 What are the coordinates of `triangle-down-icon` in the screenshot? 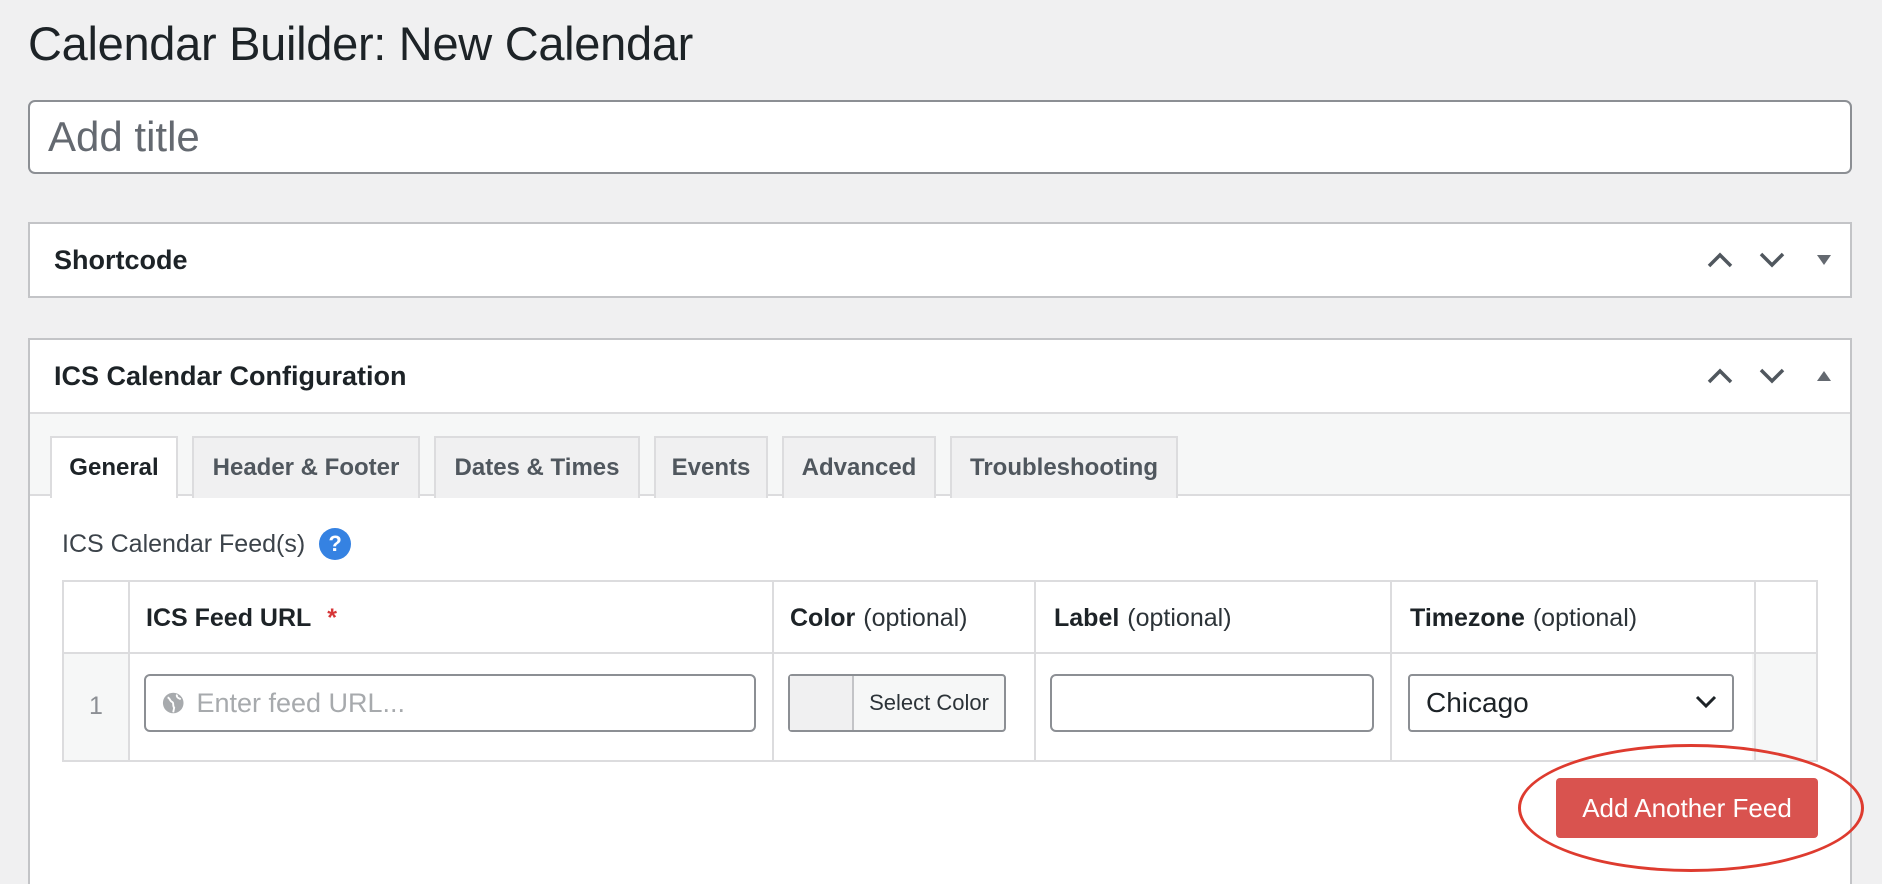 It's located at (1824, 260).